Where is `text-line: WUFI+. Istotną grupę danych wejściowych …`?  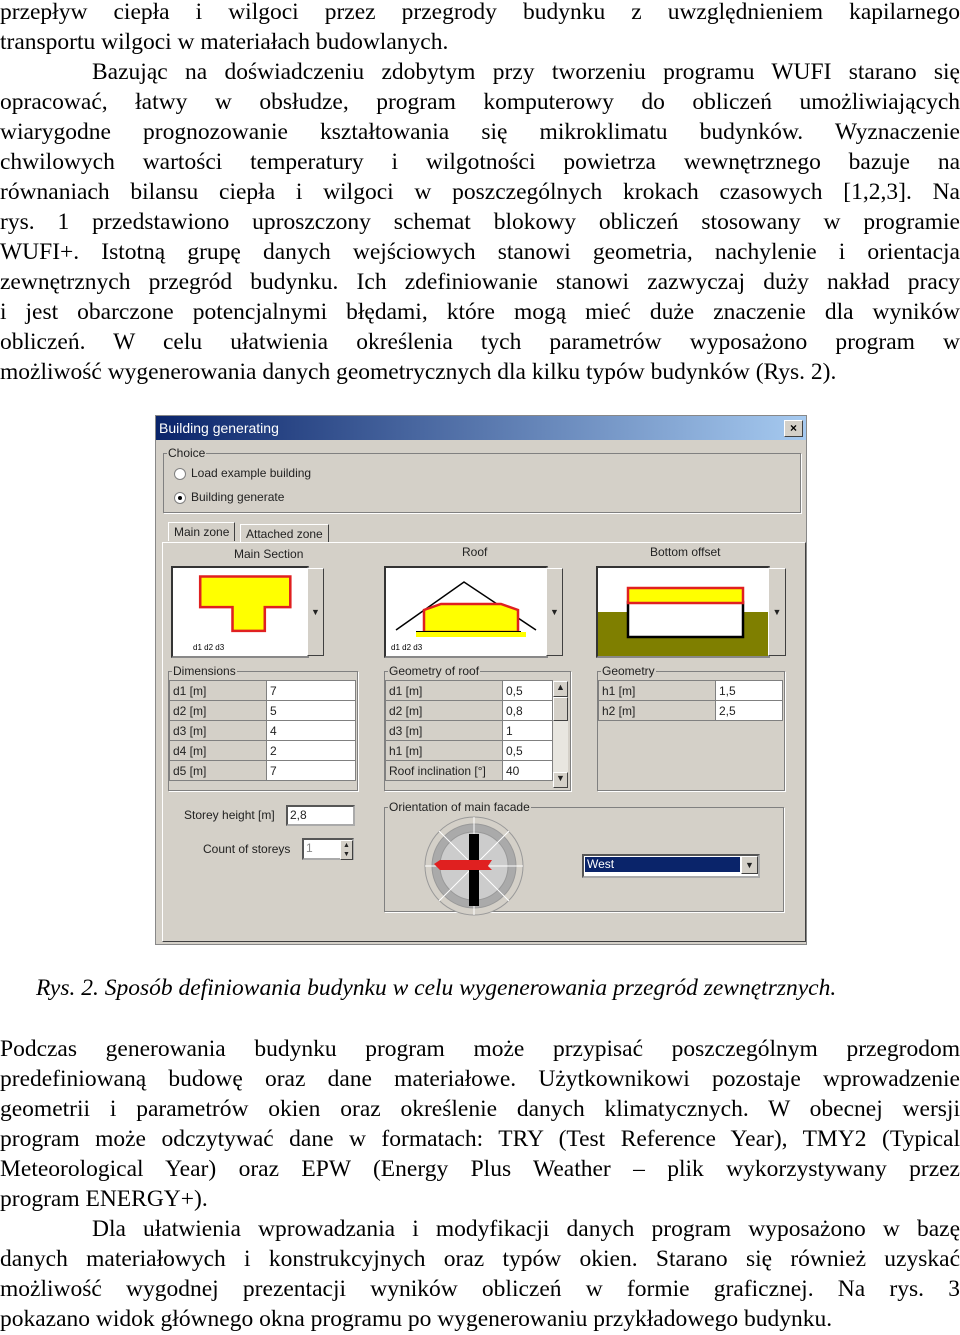 text-line: WUFI+. Istotną grupę danych wejściowych … is located at coordinates (480, 252).